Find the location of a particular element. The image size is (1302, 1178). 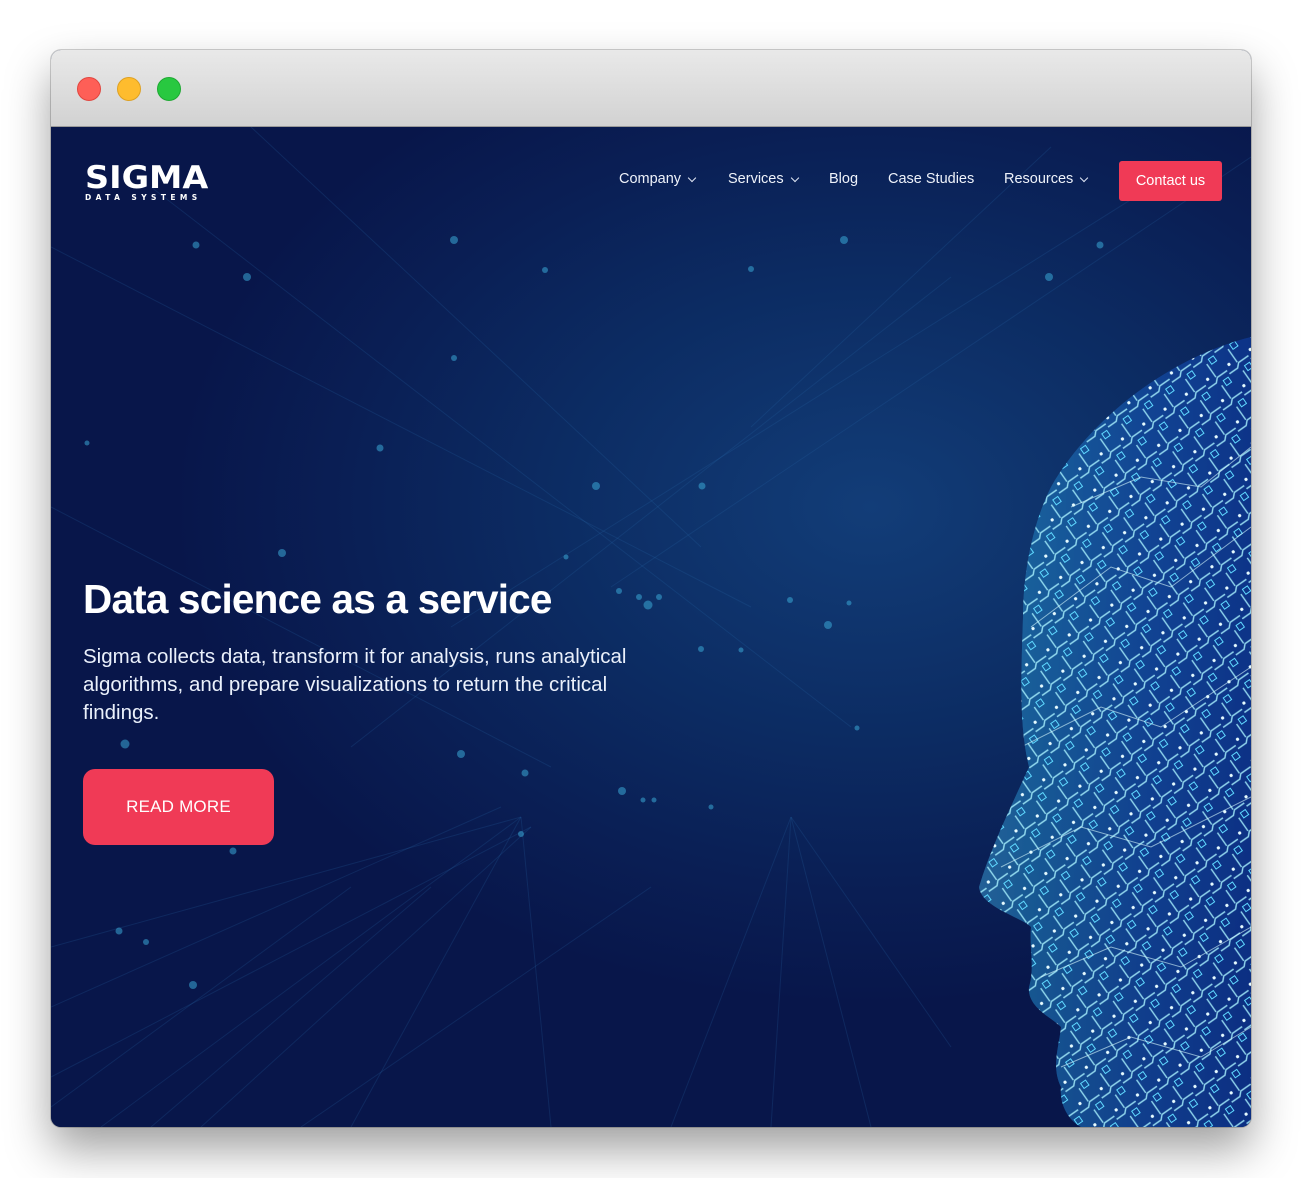

nav-item-resources: Resources is located at coordinates (1046, 179).